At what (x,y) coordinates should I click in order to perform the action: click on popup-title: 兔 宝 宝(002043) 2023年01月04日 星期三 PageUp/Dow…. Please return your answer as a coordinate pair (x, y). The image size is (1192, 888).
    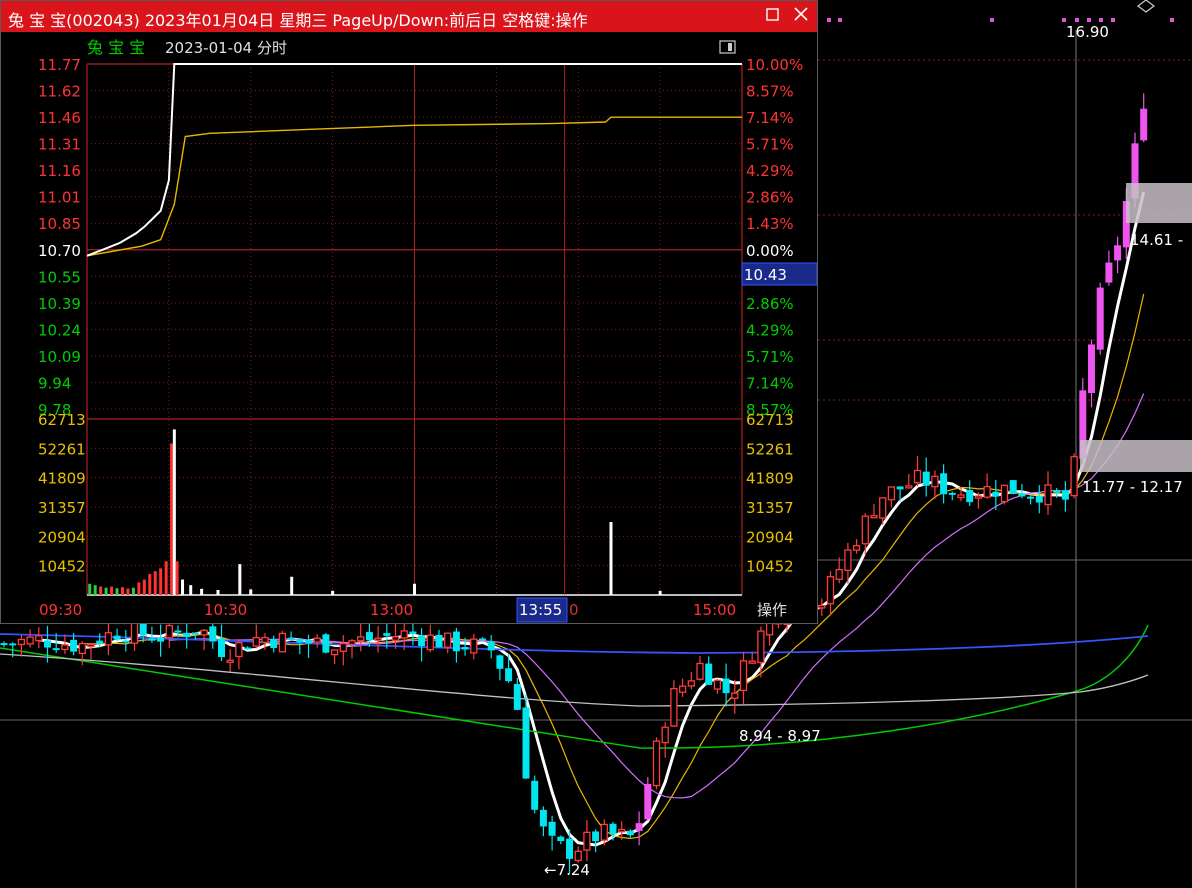
    Looking at the image, I should click on (298, 20).